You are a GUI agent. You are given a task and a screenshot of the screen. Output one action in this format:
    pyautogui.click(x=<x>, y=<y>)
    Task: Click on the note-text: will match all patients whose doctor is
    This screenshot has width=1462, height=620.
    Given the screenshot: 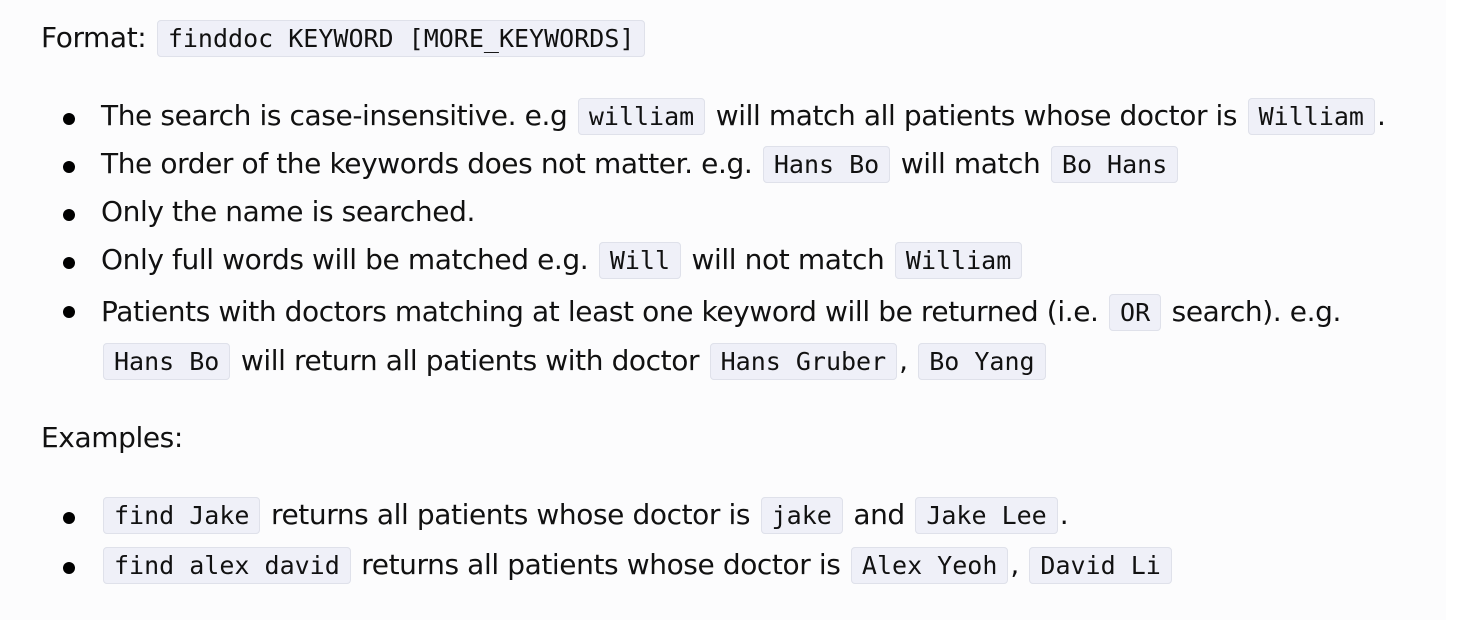 What is the action you would take?
    pyautogui.click(x=976, y=115)
    